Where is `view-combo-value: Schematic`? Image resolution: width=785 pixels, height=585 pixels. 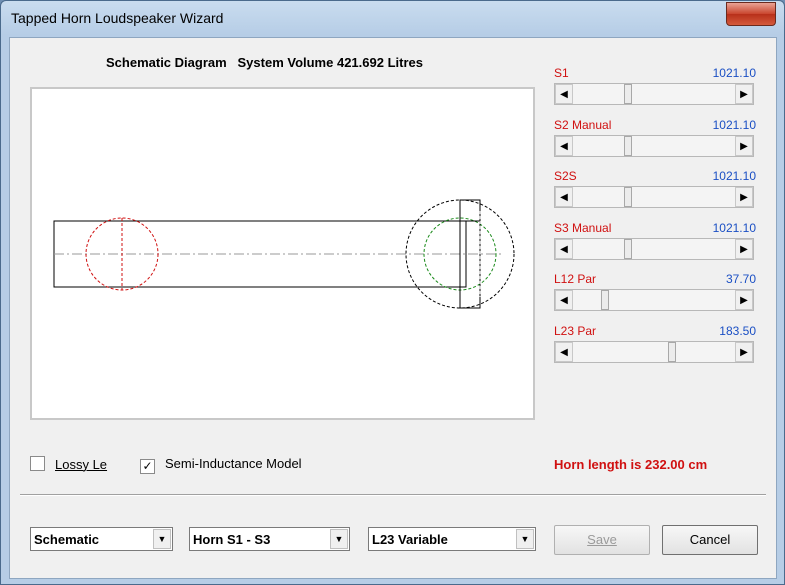
view-combo-value: Schematic is located at coordinates (67, 539).